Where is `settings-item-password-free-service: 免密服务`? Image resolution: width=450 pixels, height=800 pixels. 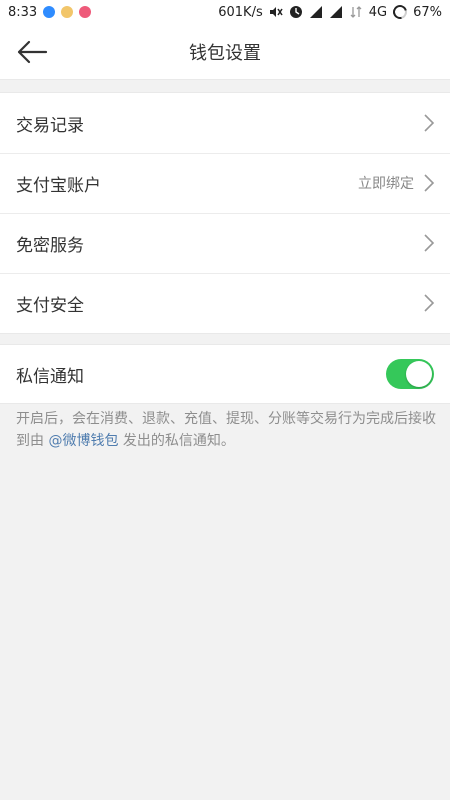 settings-item-password-free-service: 免密服务 is located at coordinates (225, 243).